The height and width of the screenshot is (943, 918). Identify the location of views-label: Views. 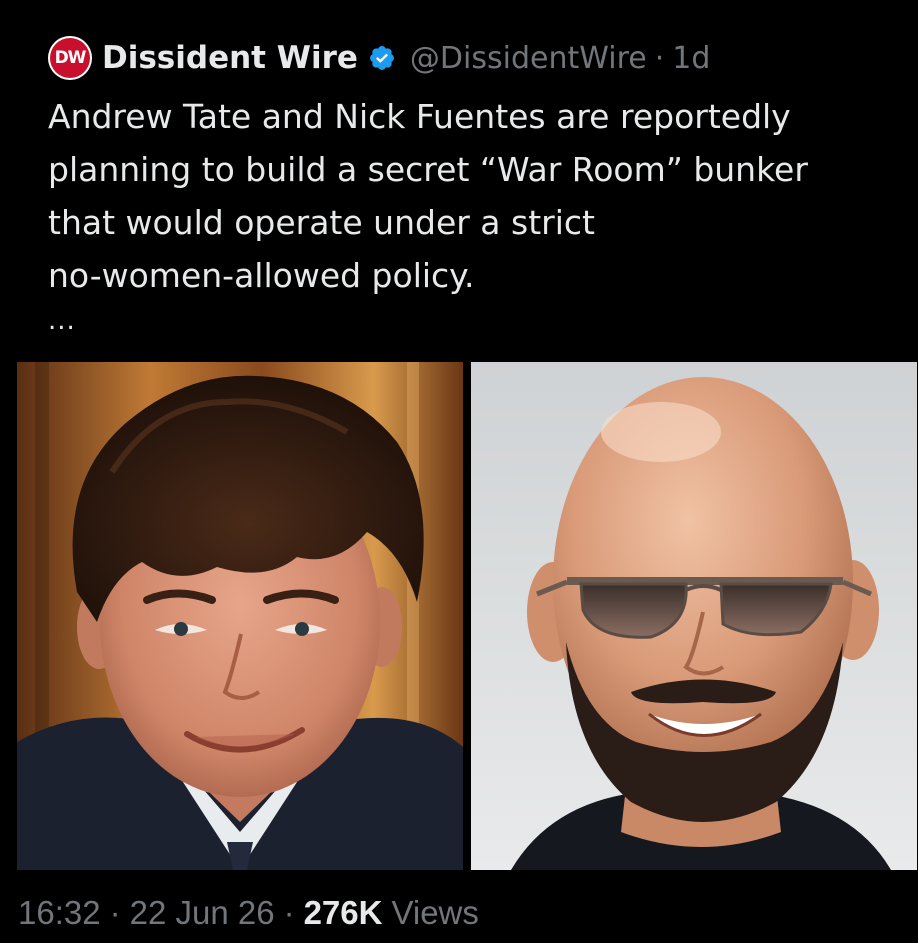
(435, 912).